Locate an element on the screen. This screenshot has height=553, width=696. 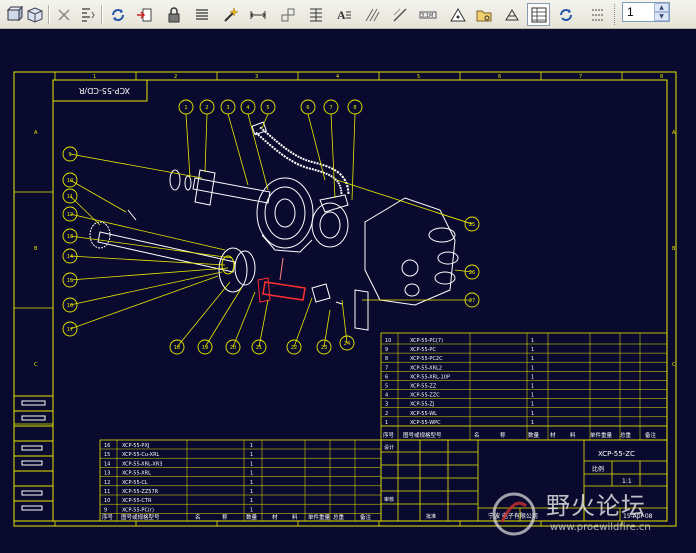
title-check-label: 审核 is located at coordinates (389, 499).